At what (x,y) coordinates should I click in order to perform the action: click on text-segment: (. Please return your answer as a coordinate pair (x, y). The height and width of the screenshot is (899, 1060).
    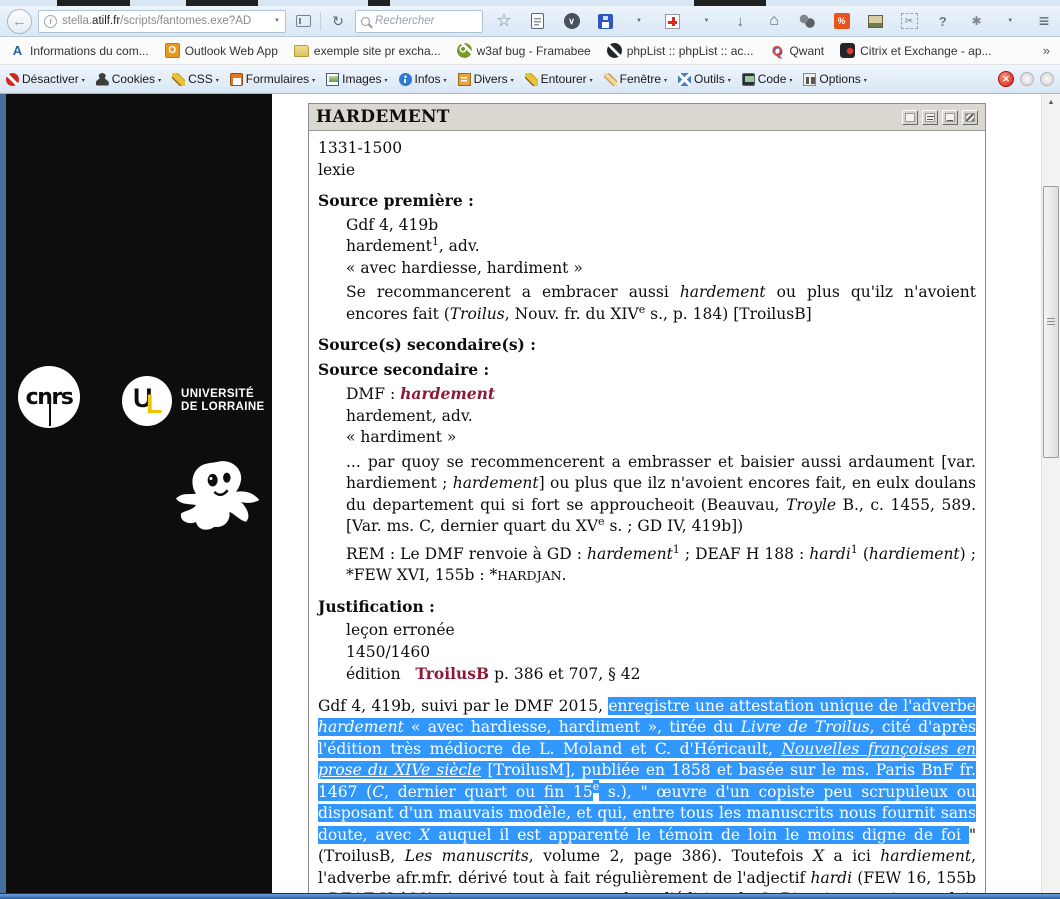
    Looking at the image, I should click on (863, 553).